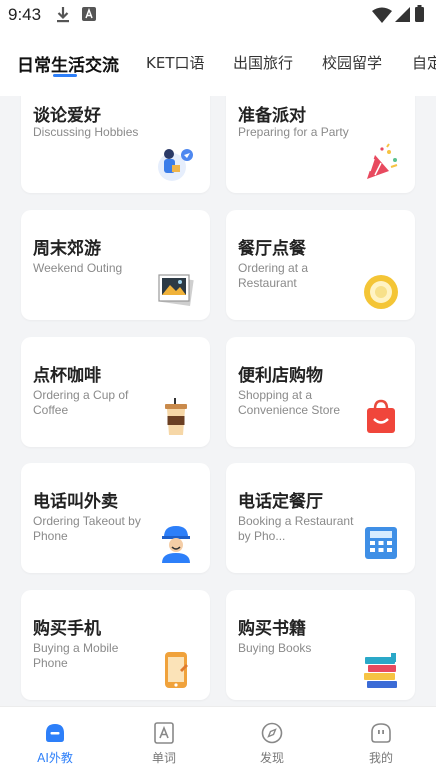  Describe the element at coordinates (380, 670) in the screenshot. I see `books-icon` at that location.